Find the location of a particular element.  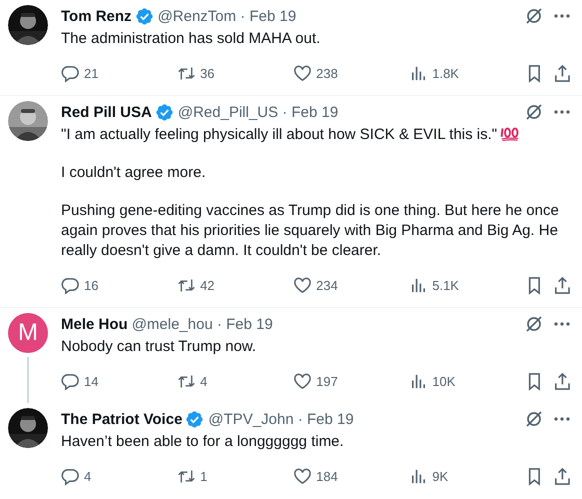

view-count: 9K is located at coordinates (440, 476).